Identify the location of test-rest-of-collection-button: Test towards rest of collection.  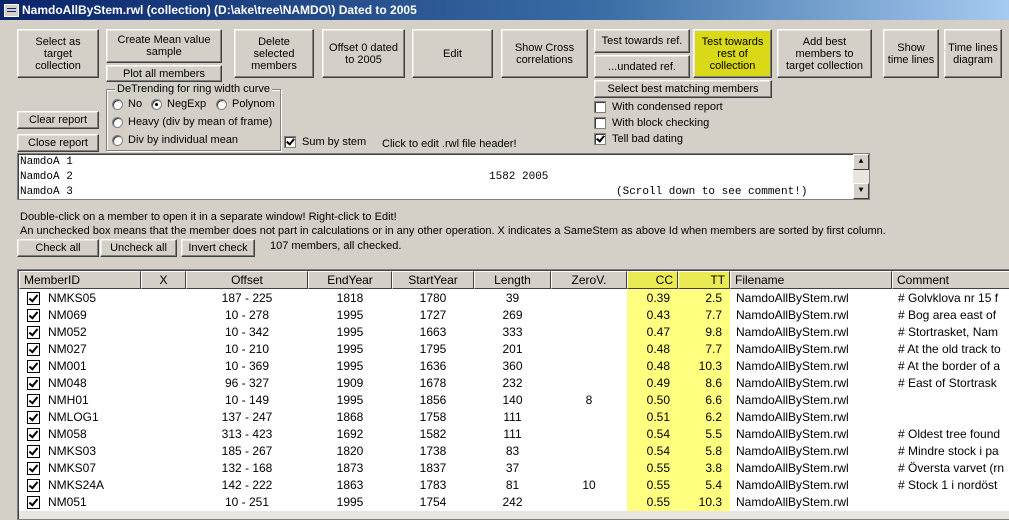
(732, 53).